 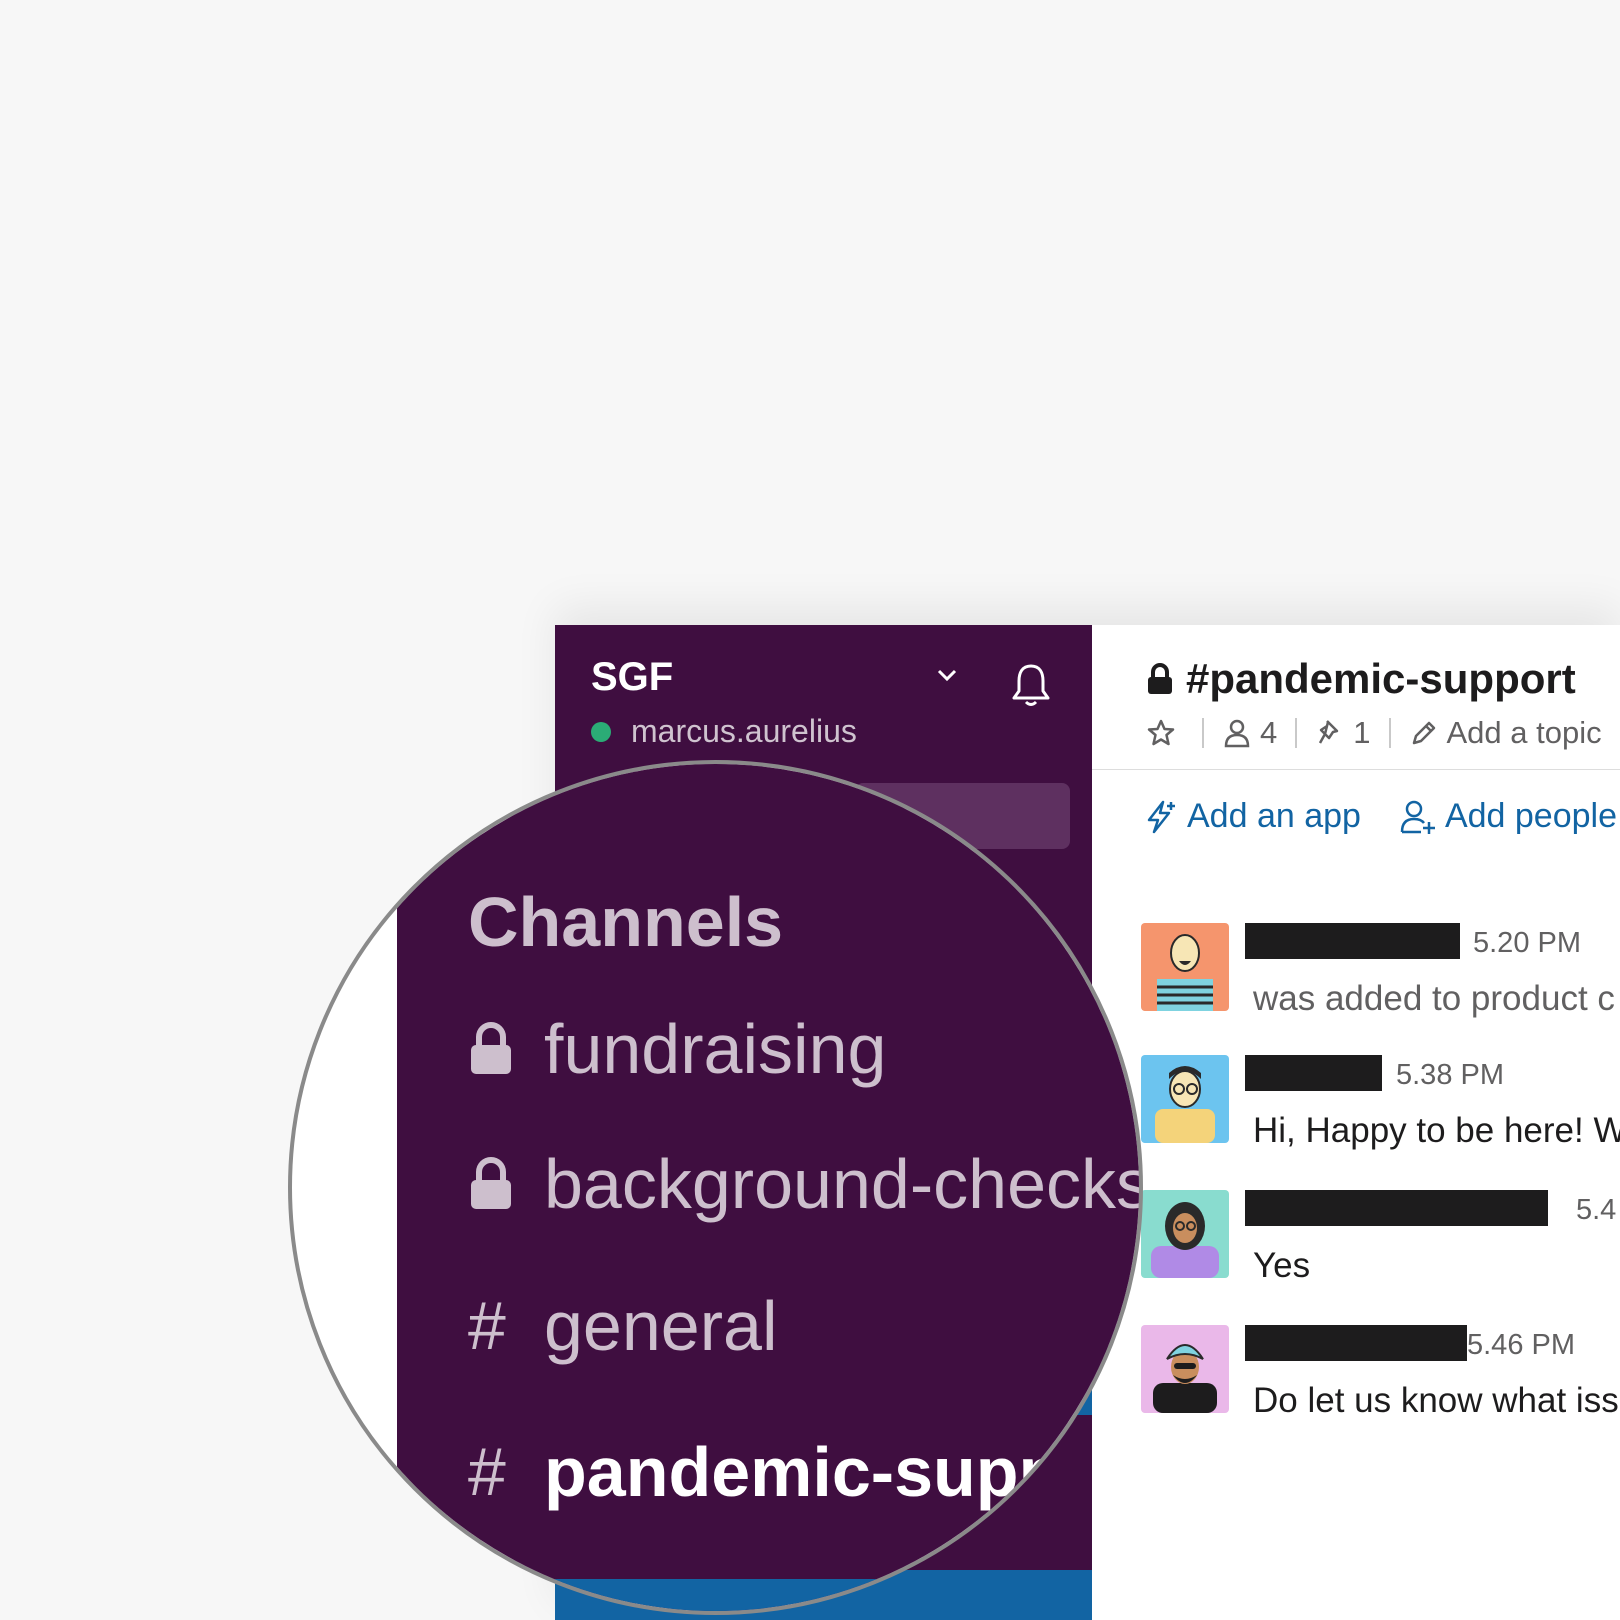 What do you see at coordinates (1380, 1102) in the screenshot?
I see `message: 5.38 PM Hi, Happy to be here! W` at bounding box center [1380, 1102].